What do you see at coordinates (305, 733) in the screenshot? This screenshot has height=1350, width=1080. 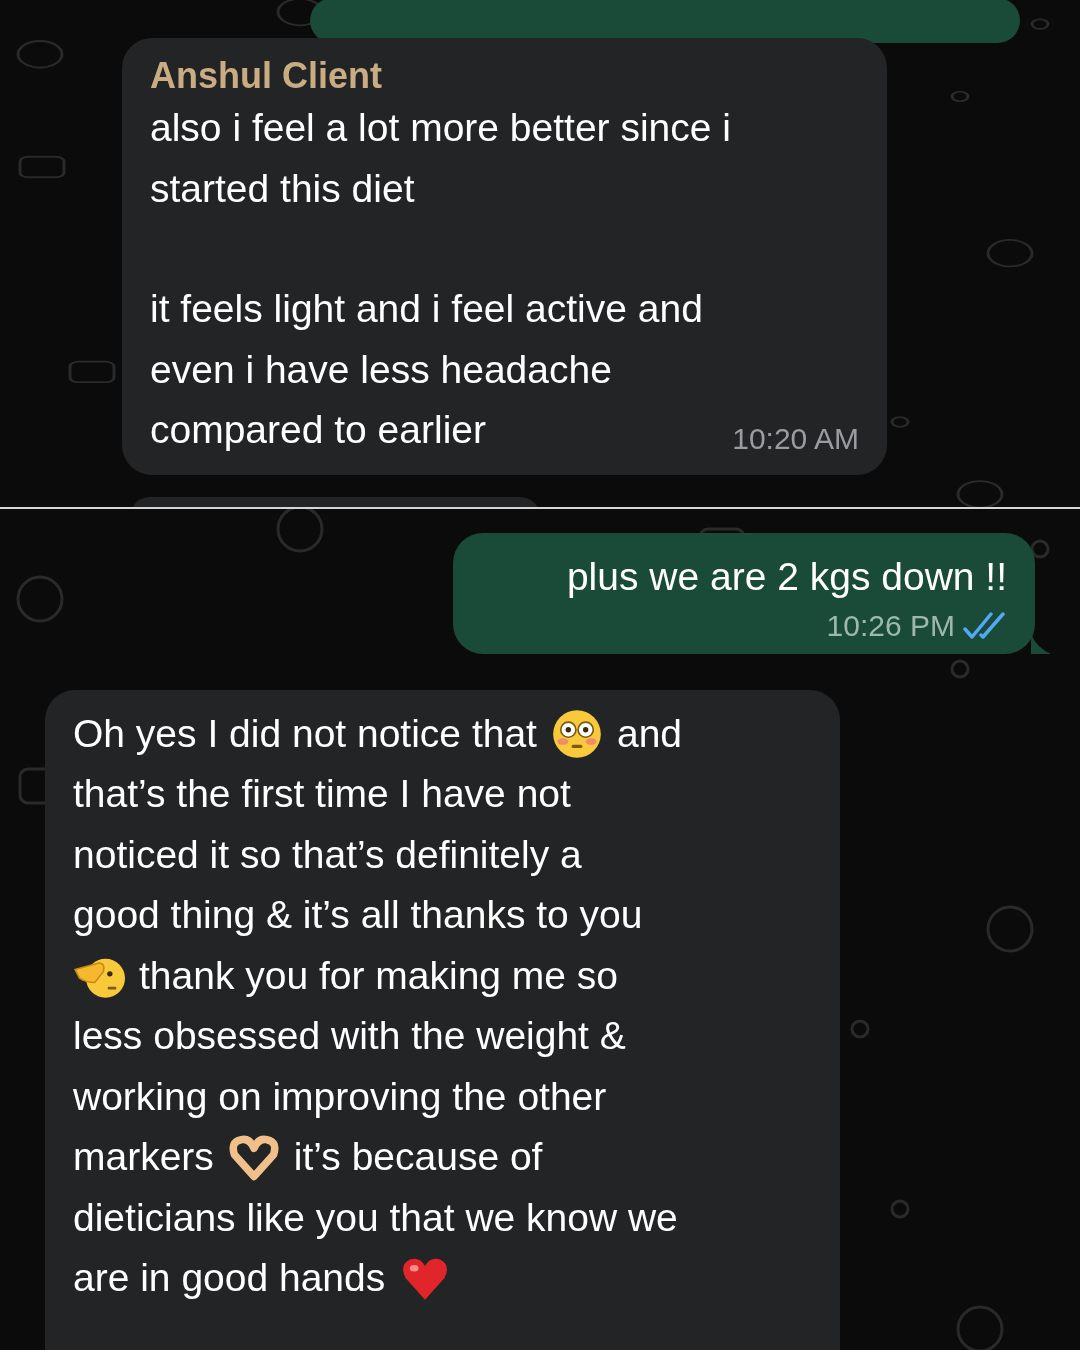 I see `message-text: Oh yes I did not notice that` at bounding box center [305, 733].